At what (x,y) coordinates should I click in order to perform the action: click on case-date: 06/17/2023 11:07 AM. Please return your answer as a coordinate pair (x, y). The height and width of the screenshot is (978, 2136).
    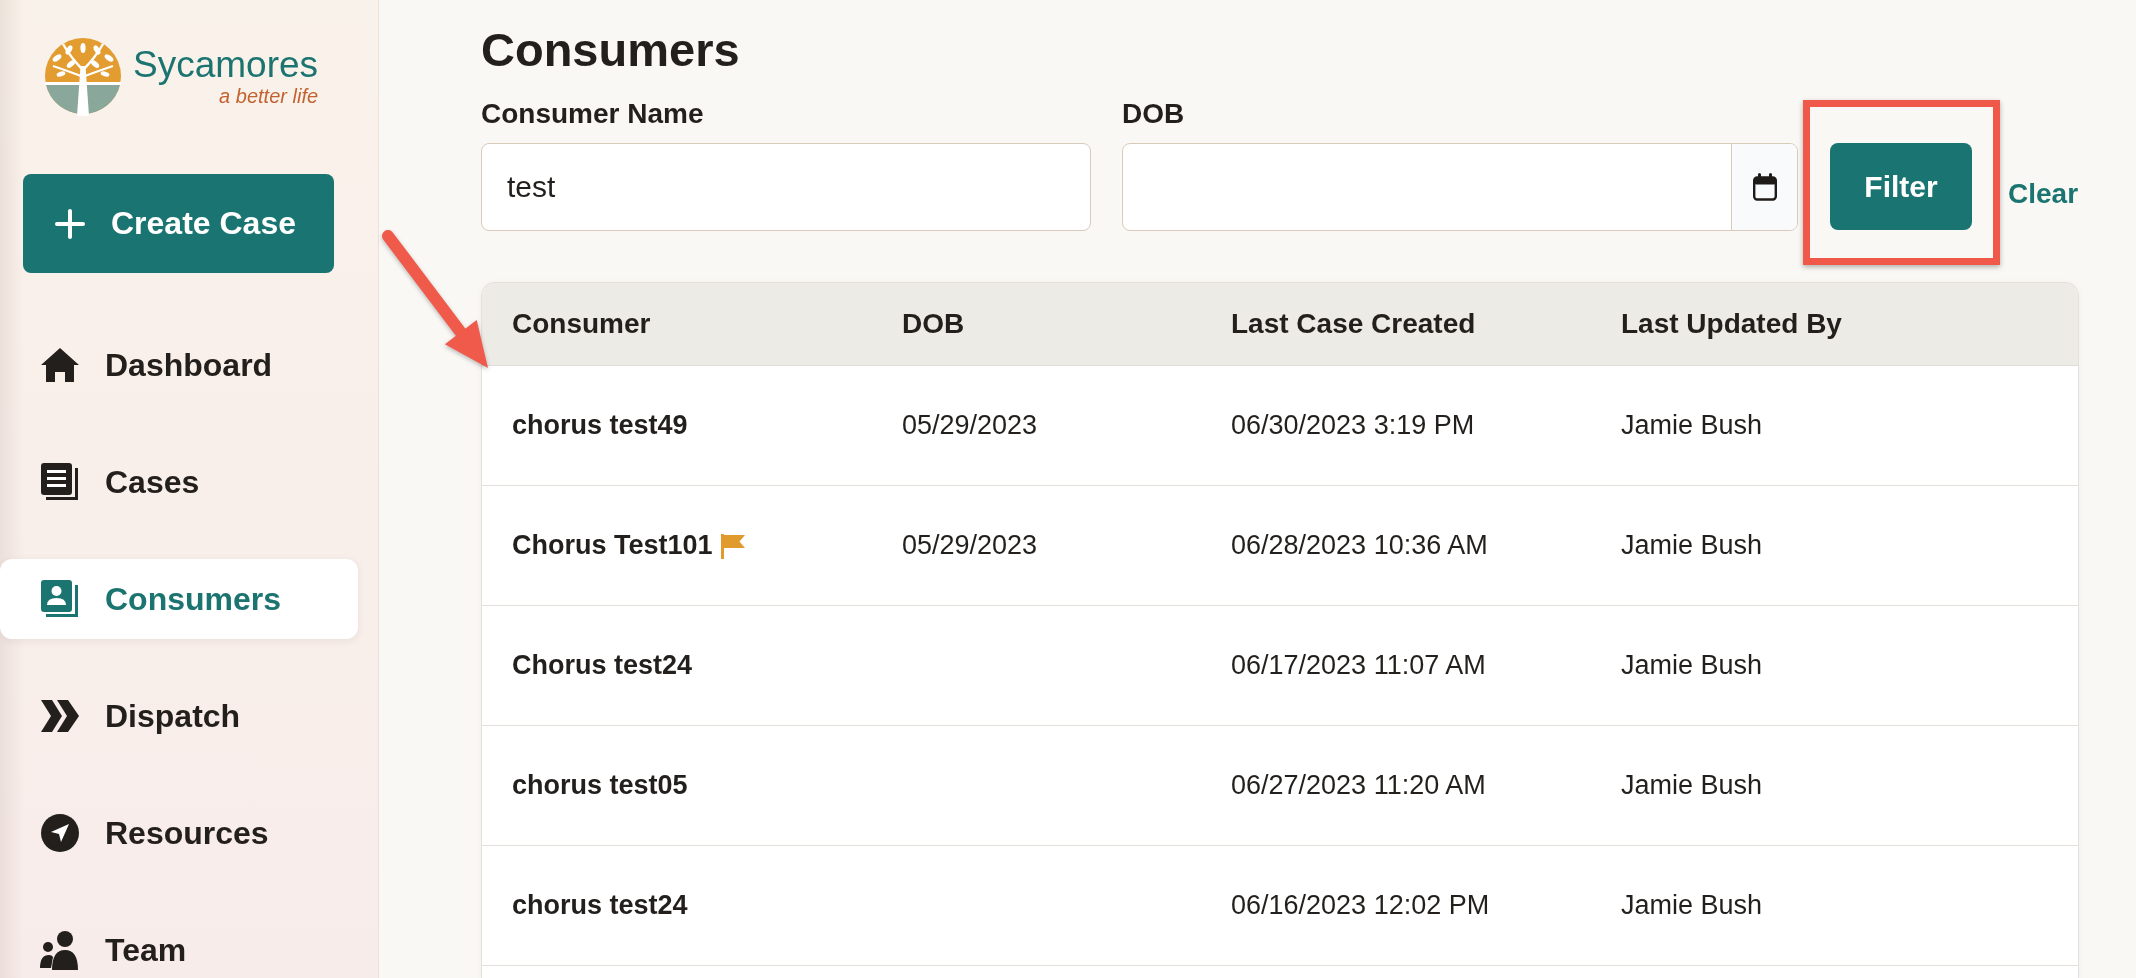
    Looking at the image, I should click on (1358, 665).